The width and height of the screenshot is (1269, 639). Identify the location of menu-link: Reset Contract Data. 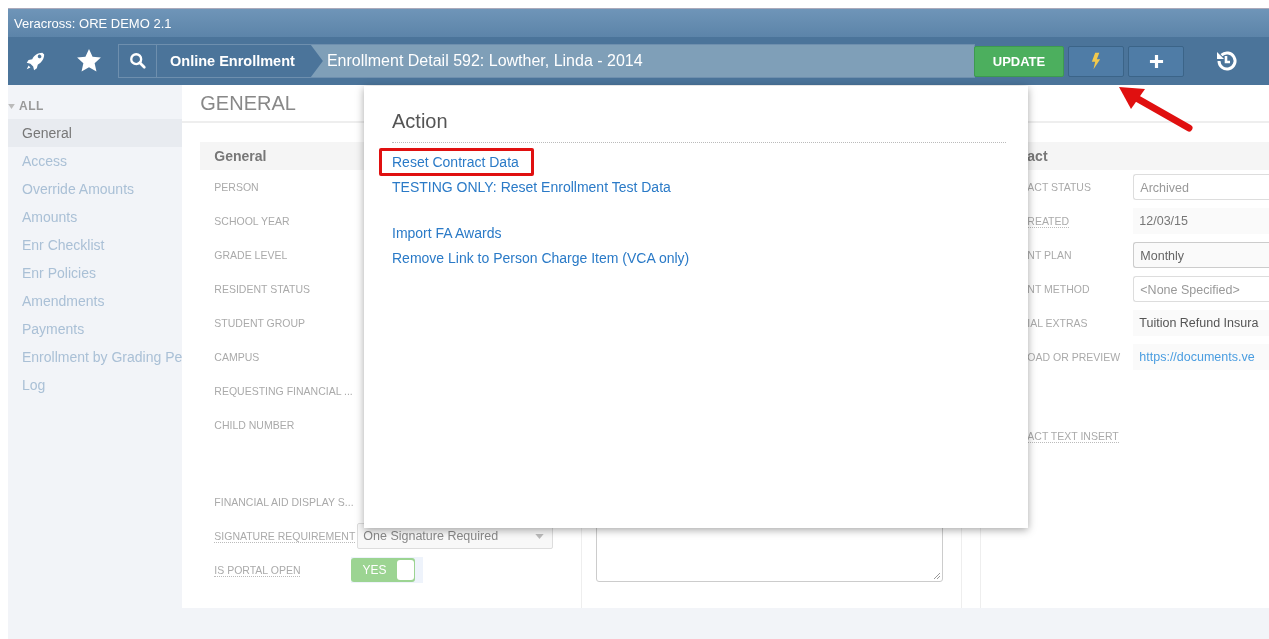
(455, 161).